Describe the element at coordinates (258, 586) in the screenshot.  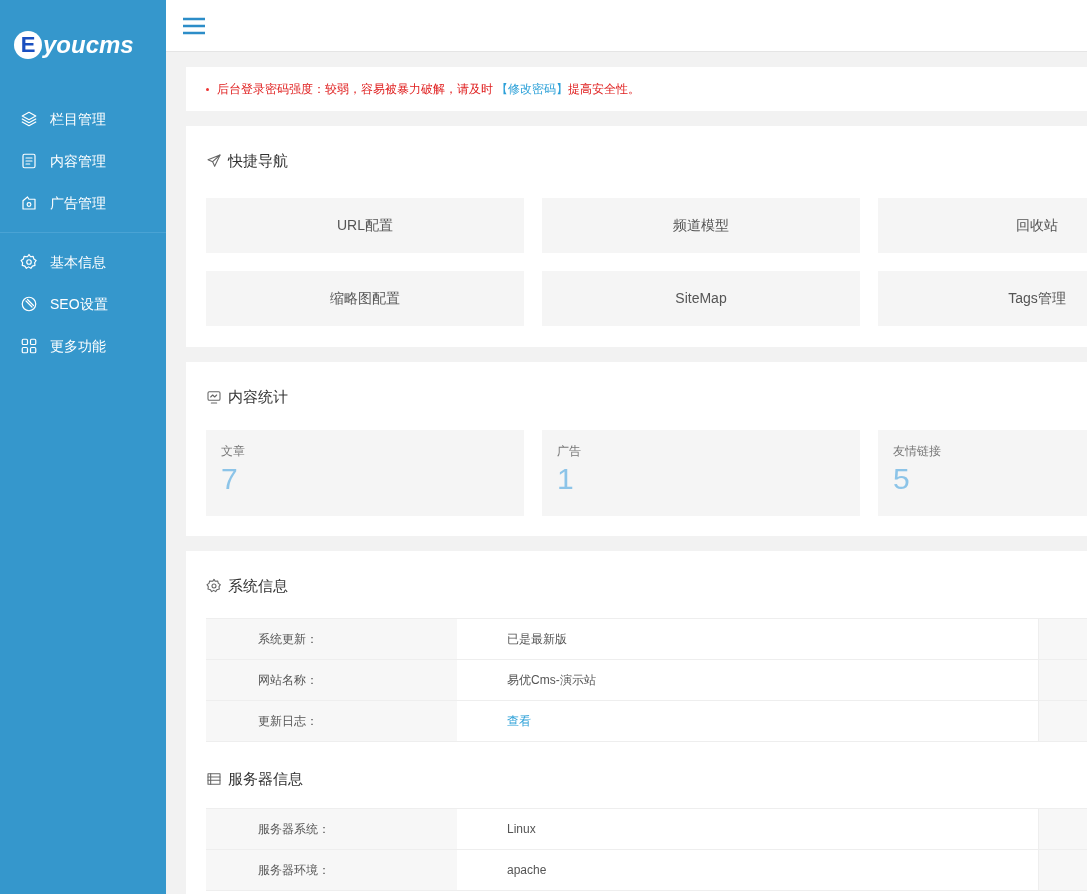
I see `section-title: 系统信息` at that location.